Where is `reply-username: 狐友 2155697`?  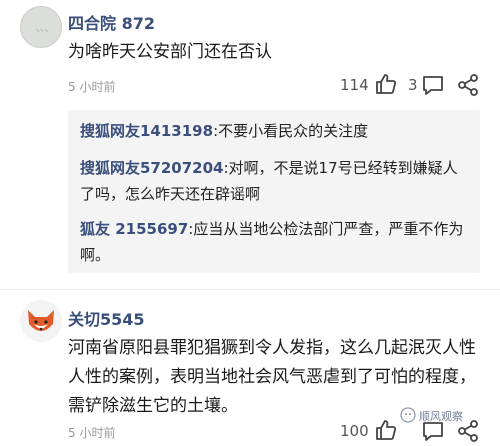 reply-username: 狐友 2155697 is located at coordinates (134, 229).